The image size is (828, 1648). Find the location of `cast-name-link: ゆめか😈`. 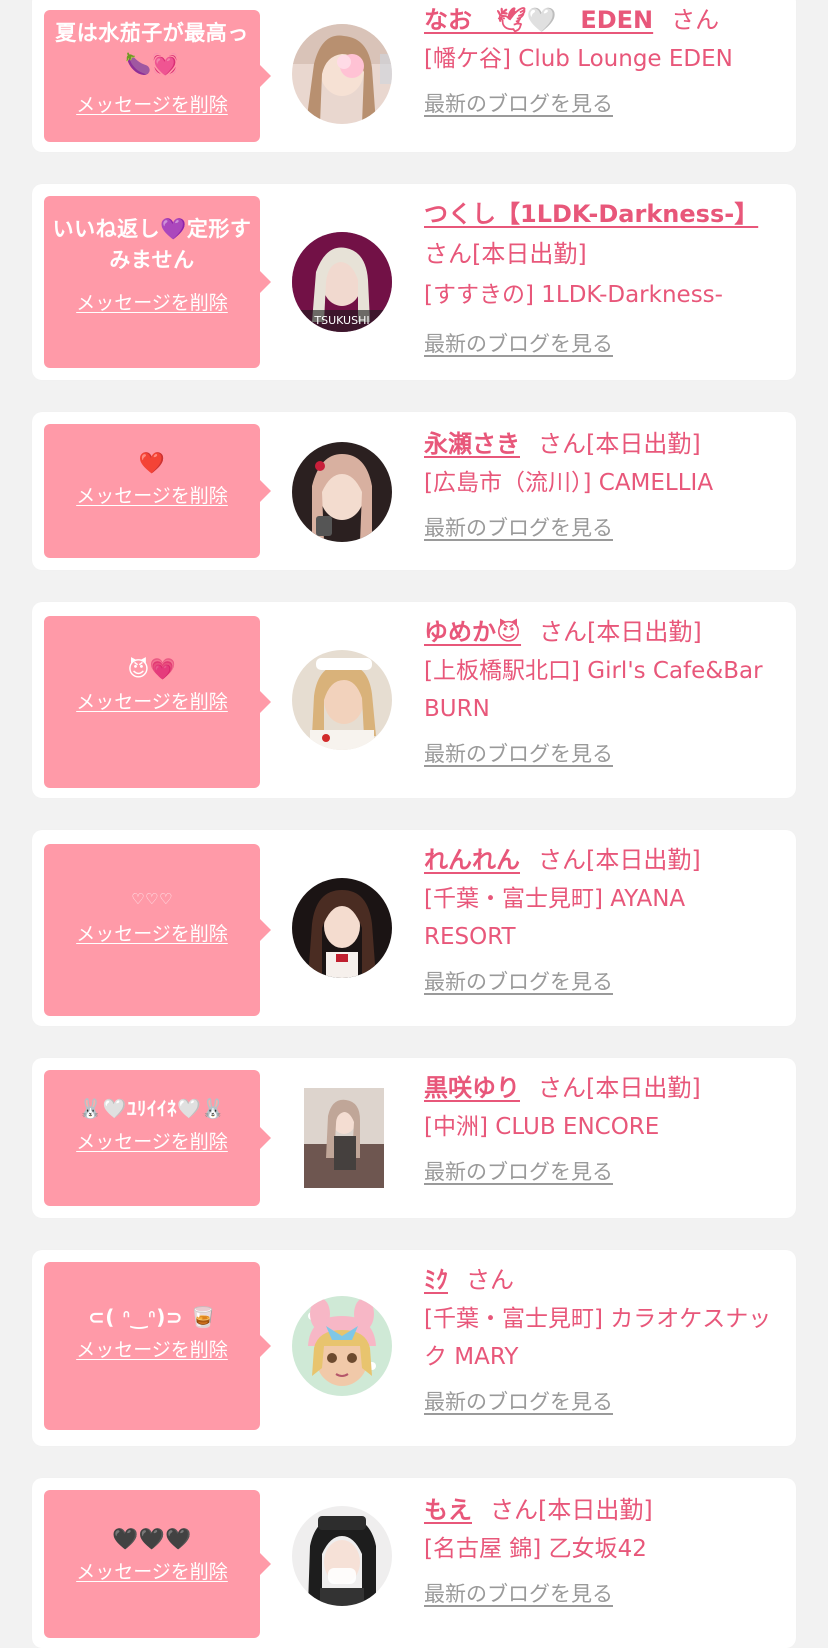

cast-name-link: ゆめか😈 is located at coordinates (472, 632).